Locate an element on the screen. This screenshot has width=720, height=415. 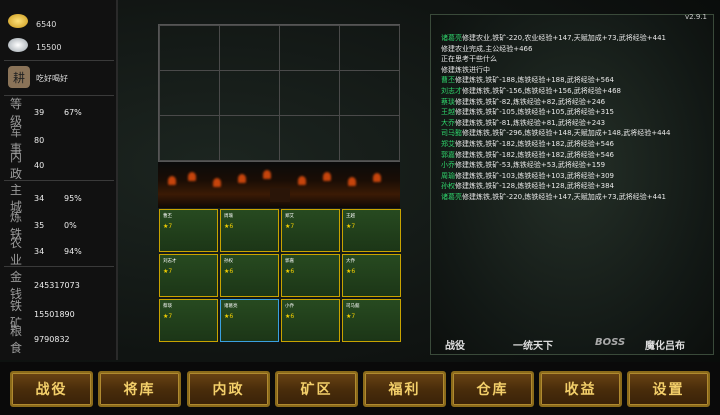
avatar: 耕 is located at coordinates (19, 77).